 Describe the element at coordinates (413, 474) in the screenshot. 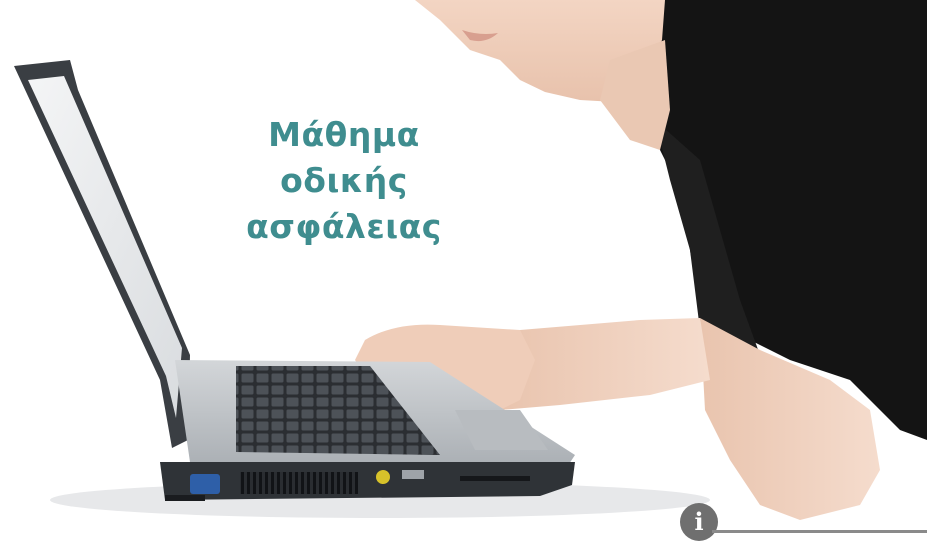

I see `laptop-usb-port` at that location.